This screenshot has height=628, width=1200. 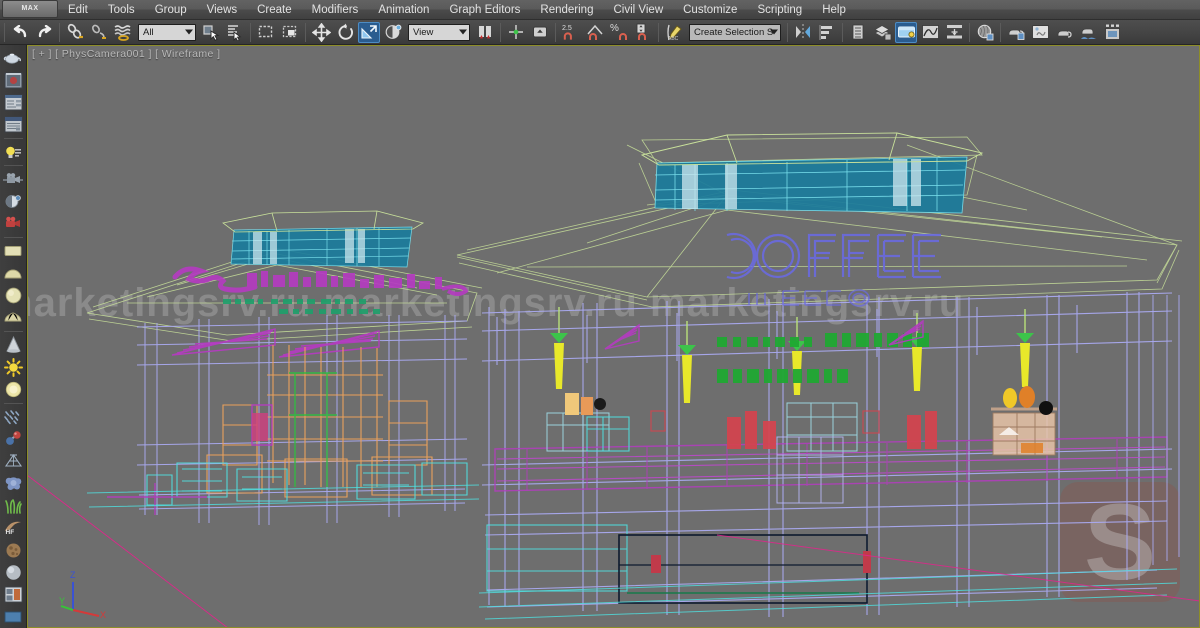 I want to click on material-sample-icon, so click(x=13, y=80).